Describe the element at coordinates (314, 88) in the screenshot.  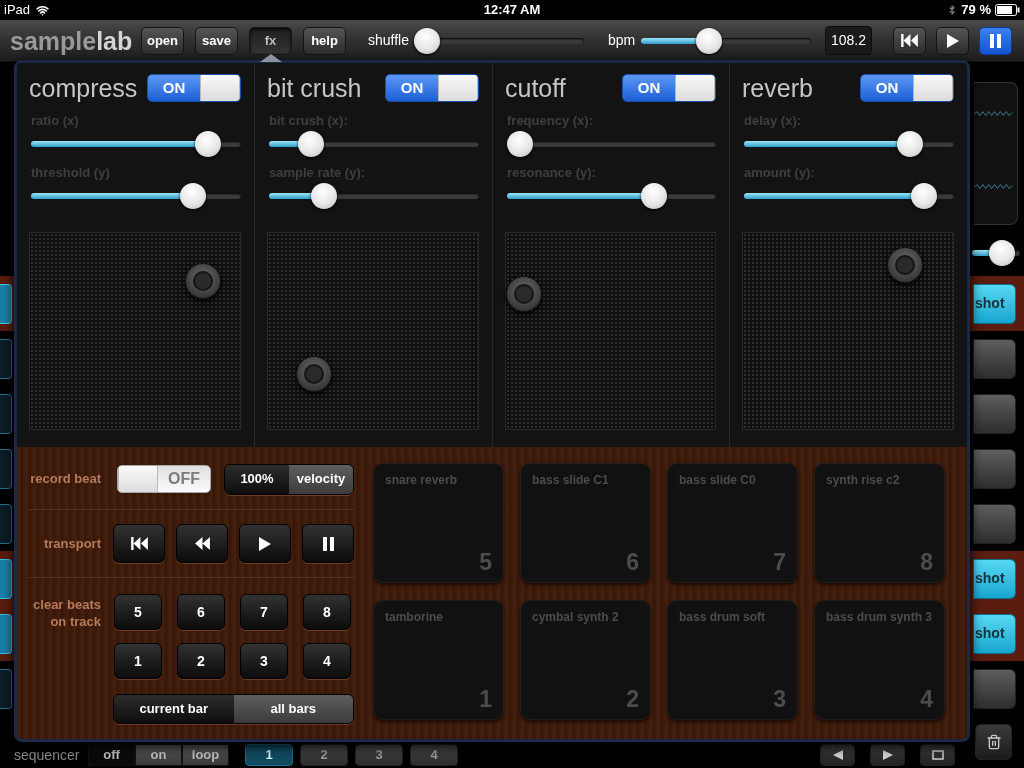
I see `effect-title: bit crush` at that location.